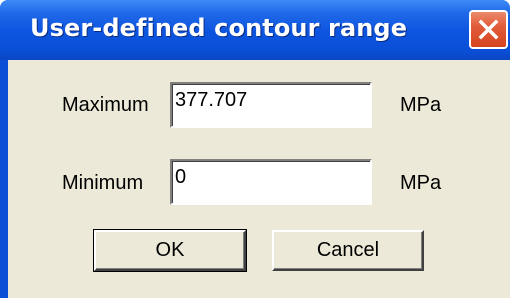 The width and height of the screenshot is (510, 298). Describe the element at coordinates (270, 177) in the screenshot. I see `minimum-input` at that location.